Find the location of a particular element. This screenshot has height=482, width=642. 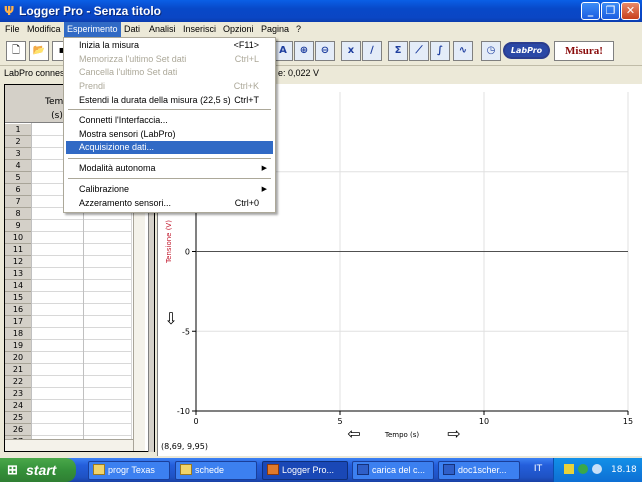

linear-fit-icon: ⟋ is located at coordinates (419, 51).